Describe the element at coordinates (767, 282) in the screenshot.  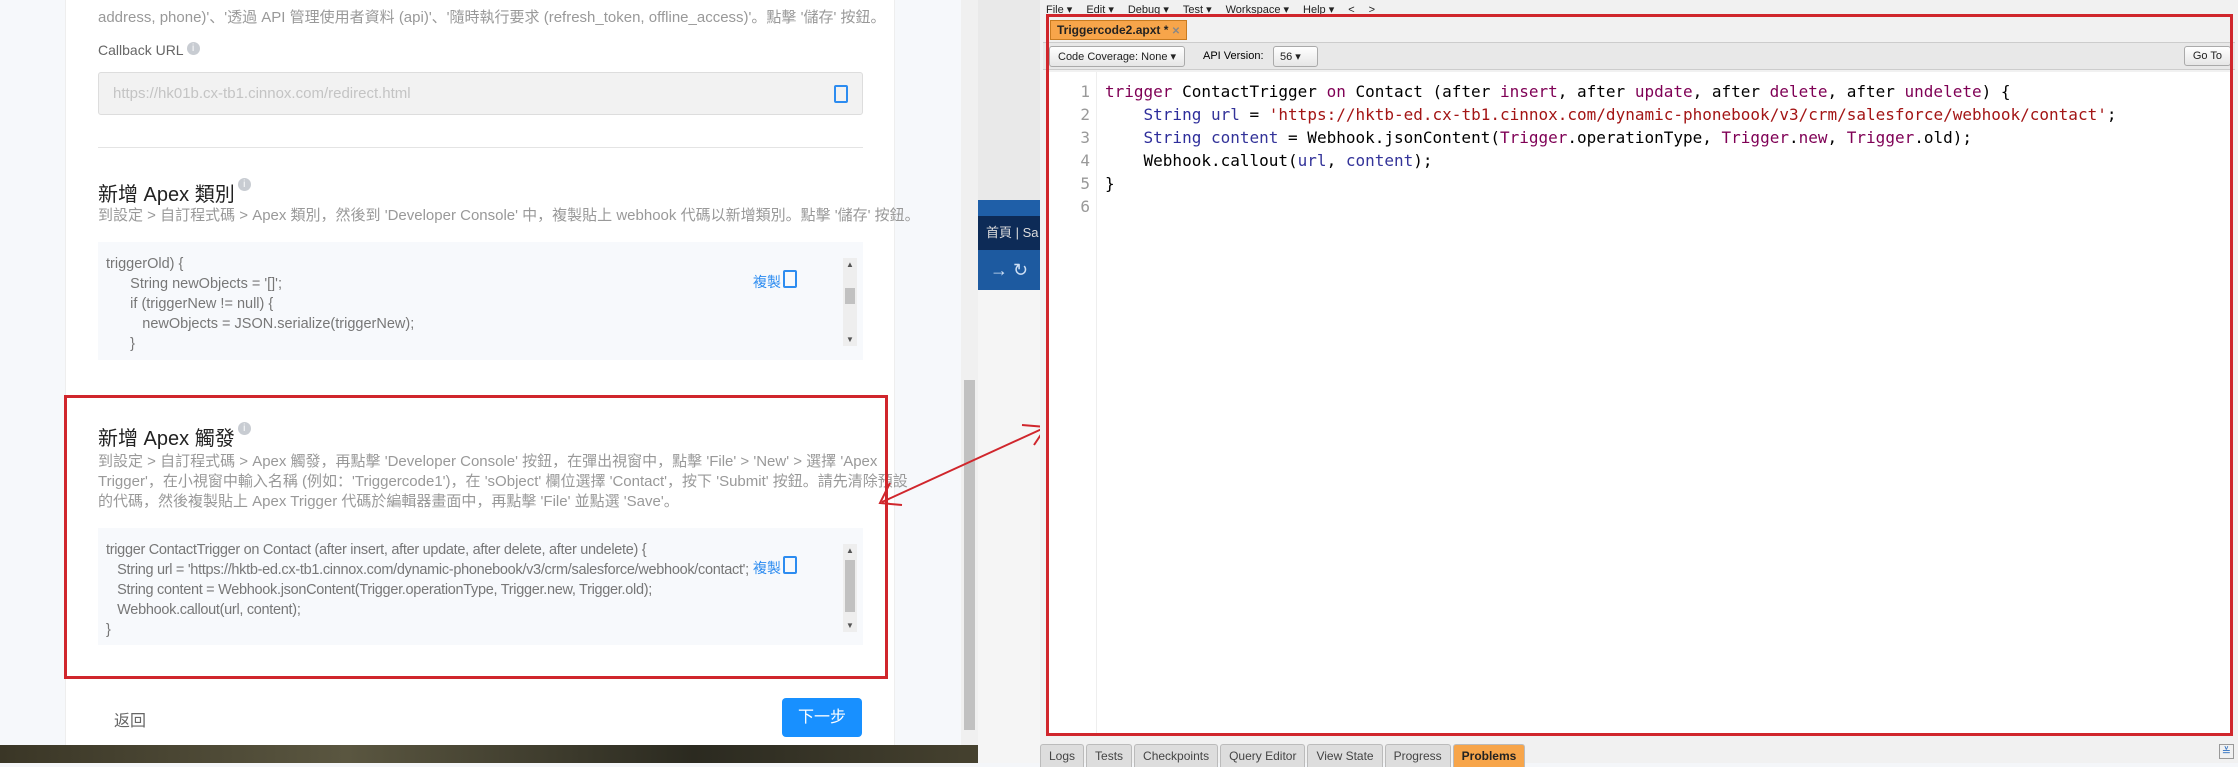
I see `copy-button: 複製` at that location.